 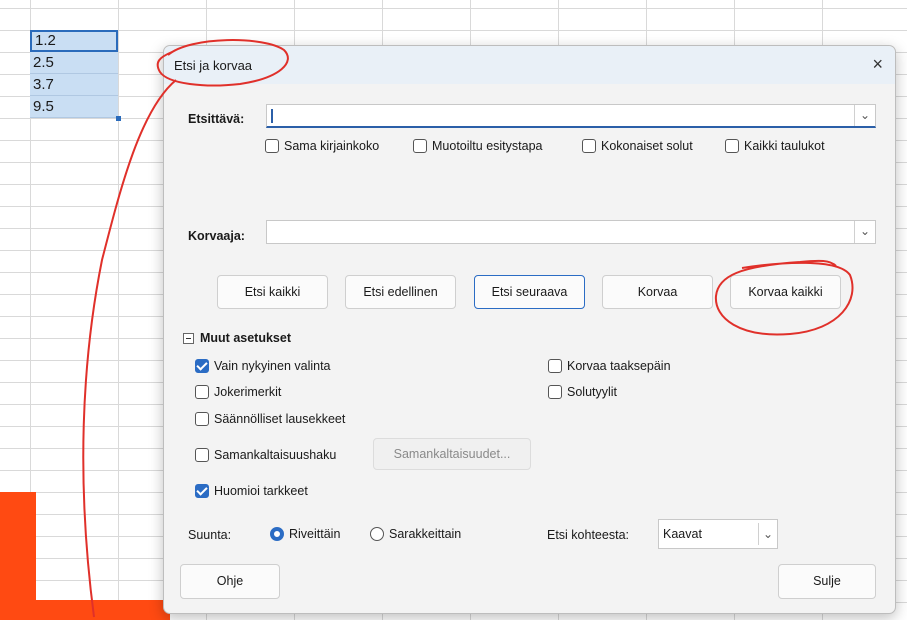 I want to click on close-button: Sulje, so click(x=827, y=581).